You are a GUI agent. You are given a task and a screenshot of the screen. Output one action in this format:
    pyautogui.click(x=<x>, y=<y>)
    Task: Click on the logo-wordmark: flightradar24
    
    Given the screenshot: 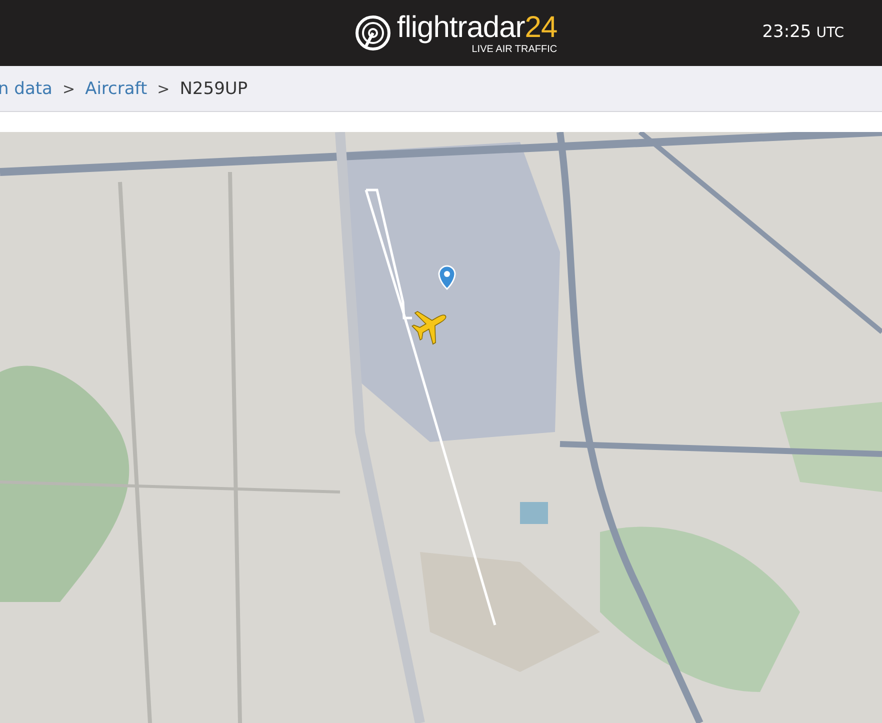 What is the action you would take?
    pyautogui.click(x=477, y=28)
    